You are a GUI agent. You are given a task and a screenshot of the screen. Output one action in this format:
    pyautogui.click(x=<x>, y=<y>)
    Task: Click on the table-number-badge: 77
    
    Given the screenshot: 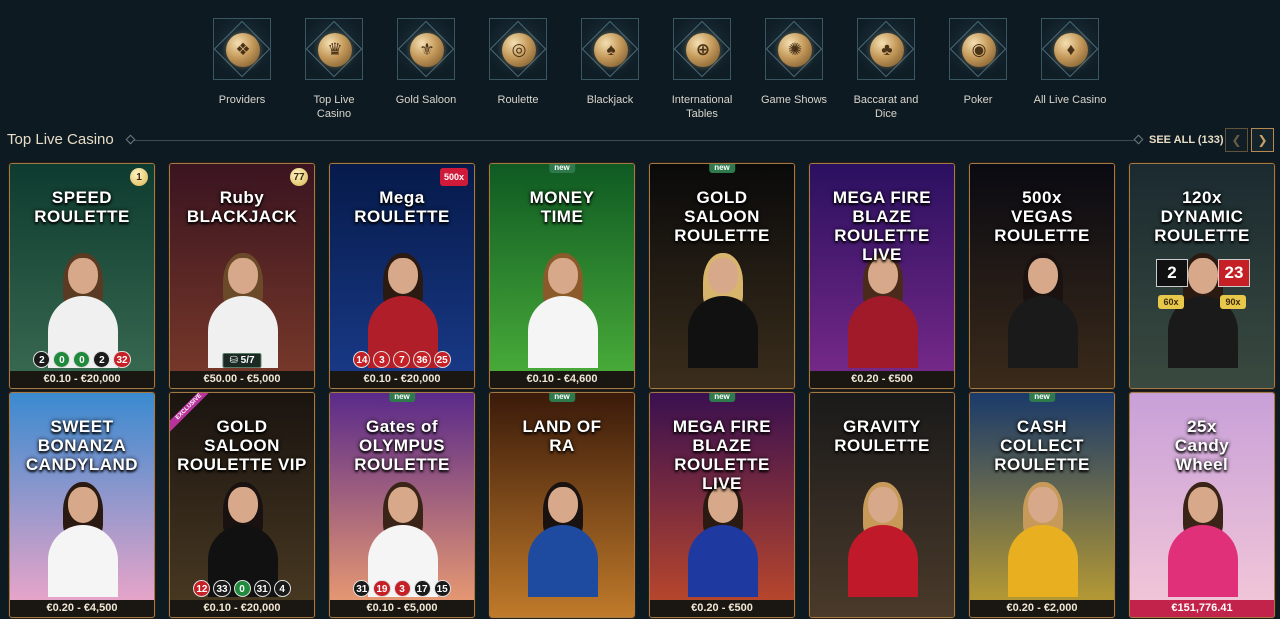 What is the action you would take?
    pyautogui.click(x=299, y=177)
    